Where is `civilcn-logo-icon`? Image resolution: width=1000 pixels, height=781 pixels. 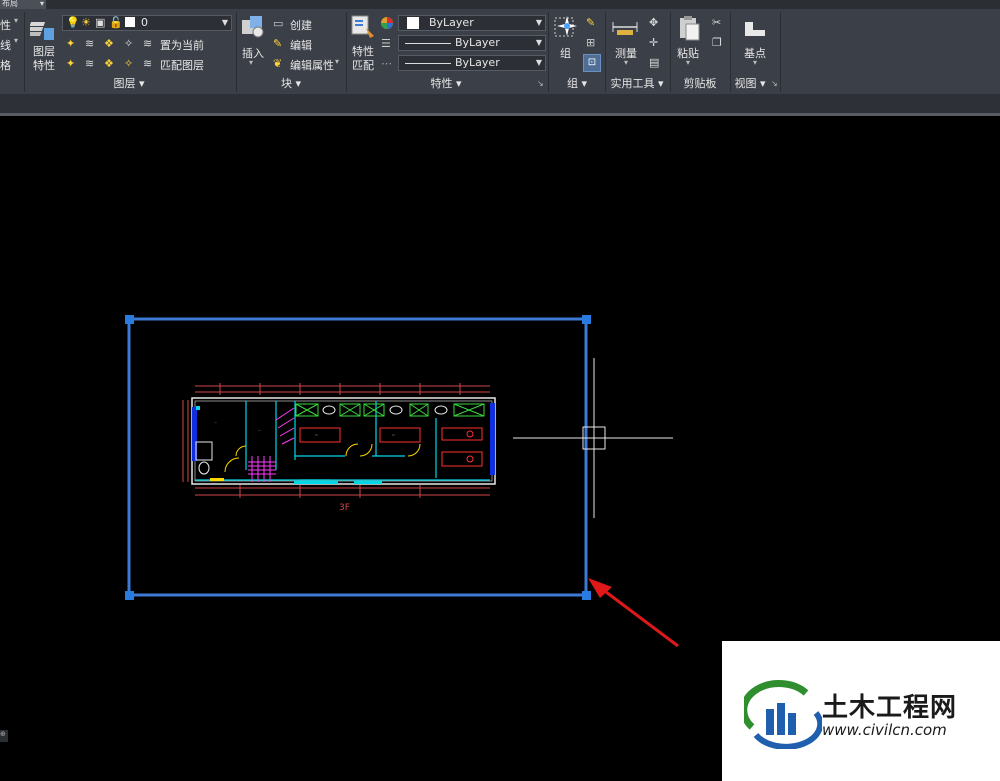 civilcn-logo-icon is located at coordinates (783, 714).